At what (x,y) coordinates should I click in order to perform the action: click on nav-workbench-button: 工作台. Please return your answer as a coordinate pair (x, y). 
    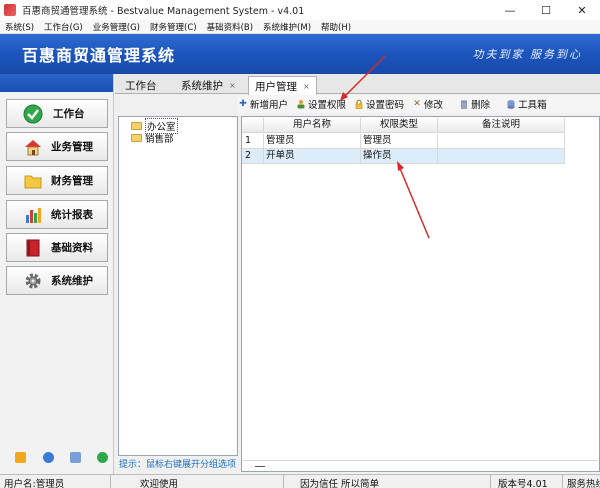
    Looking at the image, I should click on (57, 113).